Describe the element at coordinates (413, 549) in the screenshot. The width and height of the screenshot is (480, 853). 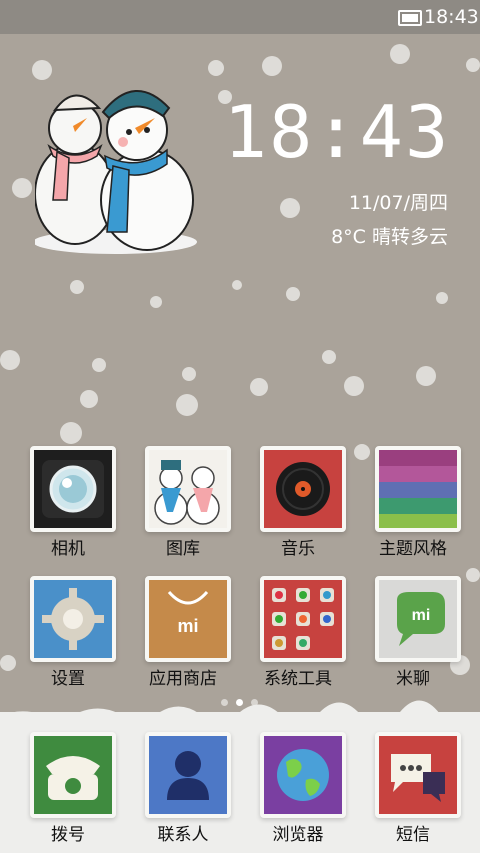
I see `app-label: 主题风格` at that location.